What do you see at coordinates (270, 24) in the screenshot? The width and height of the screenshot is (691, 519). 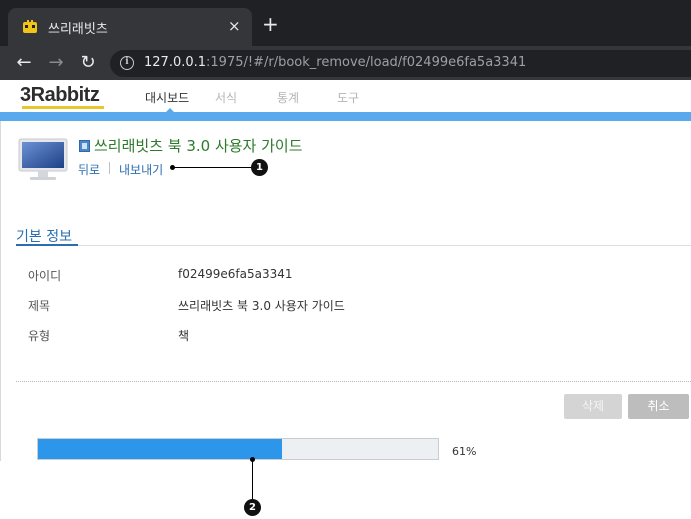 I see `new-tab-icon: +` at bounding box center [270, 24].